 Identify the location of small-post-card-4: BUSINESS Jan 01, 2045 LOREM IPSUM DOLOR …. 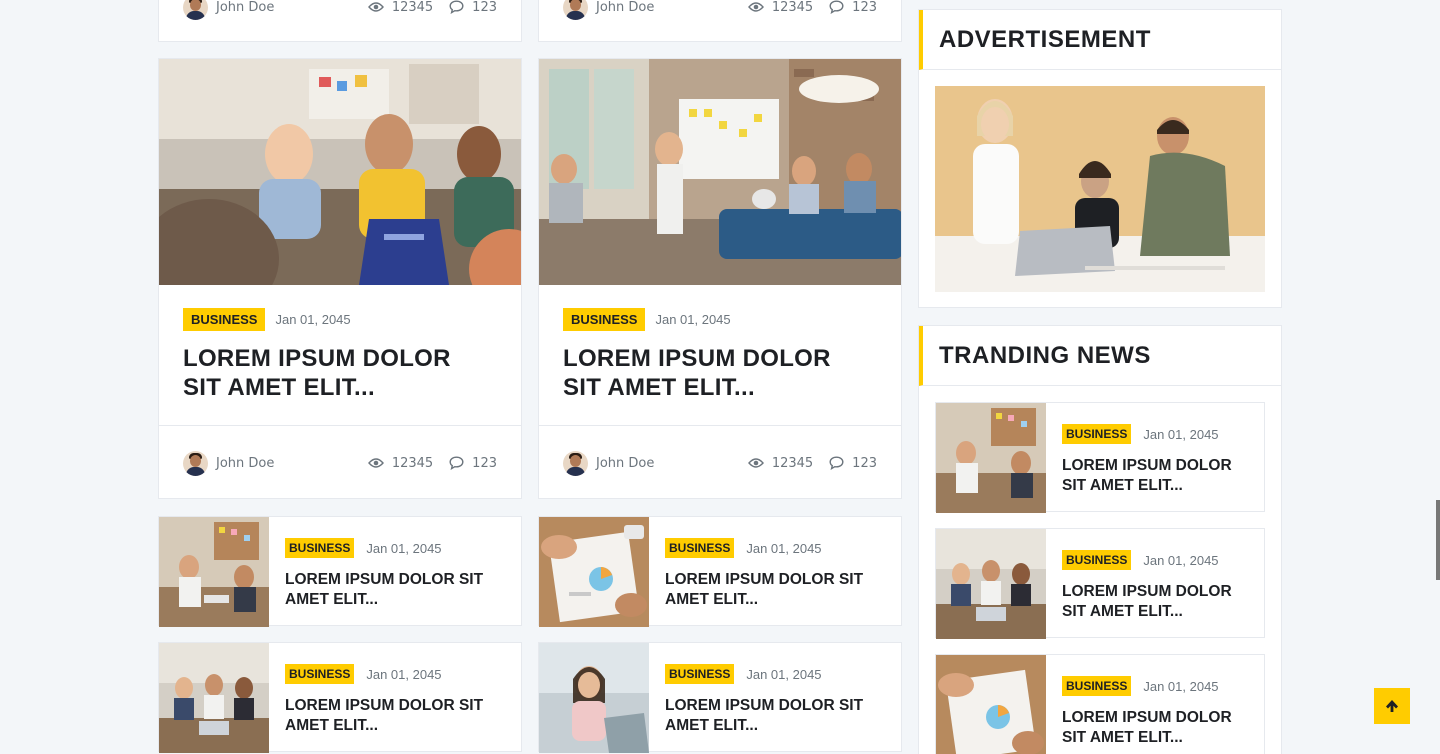
(720, 697).